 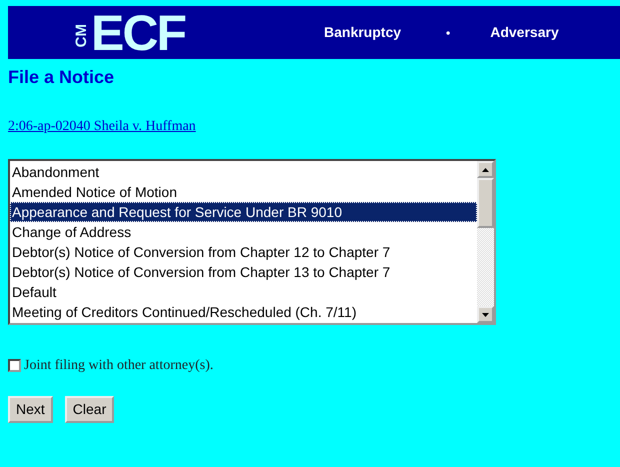 What do you see at coordinates (138, 33) in the screenshot?
I see `logo-text: ECF` at bounding box center [138, 33].